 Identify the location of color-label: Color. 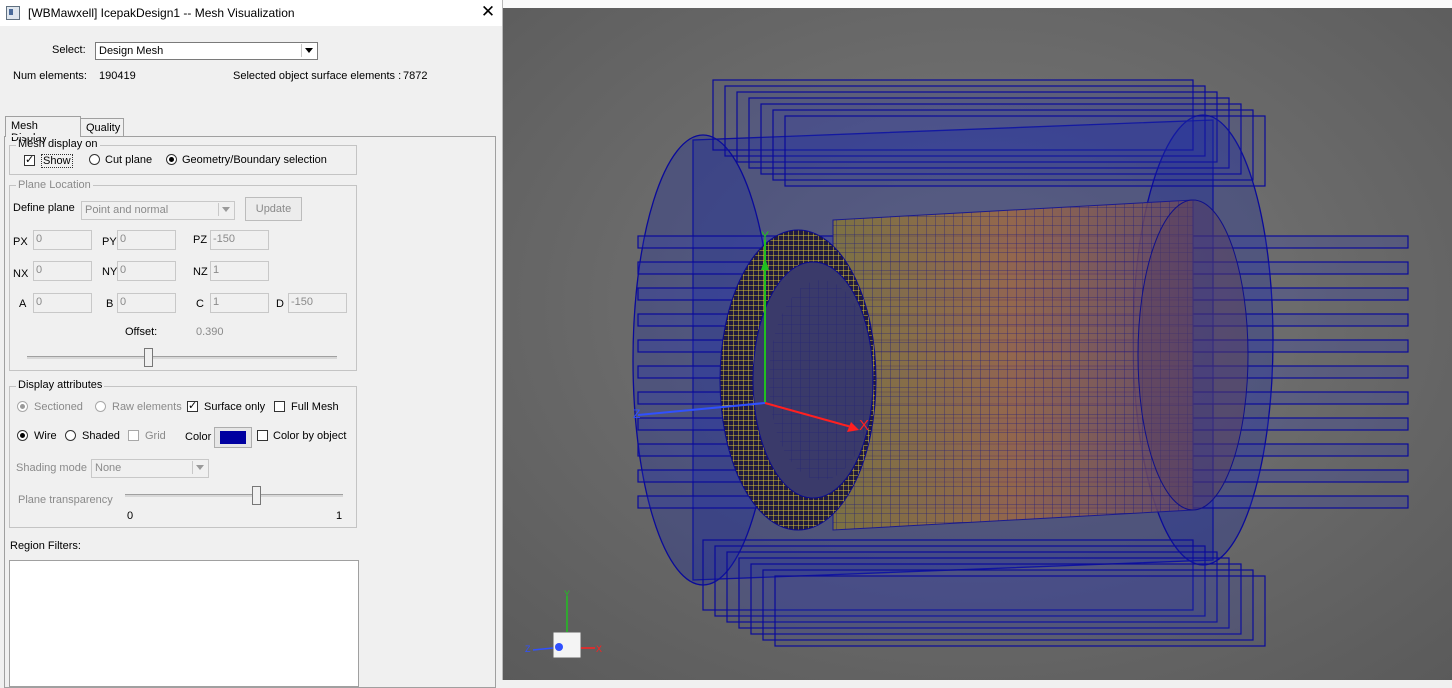
(198, 437).